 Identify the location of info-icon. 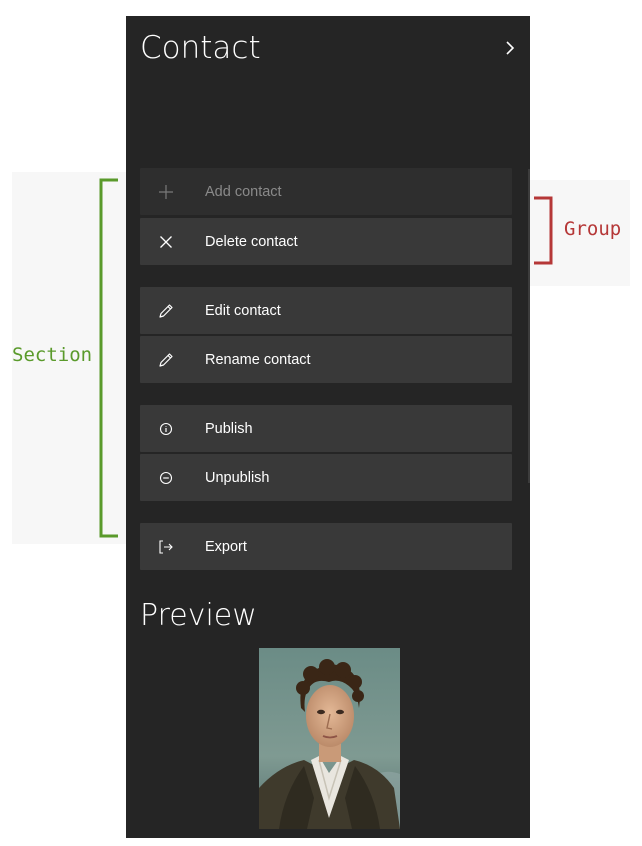
(166, 428).